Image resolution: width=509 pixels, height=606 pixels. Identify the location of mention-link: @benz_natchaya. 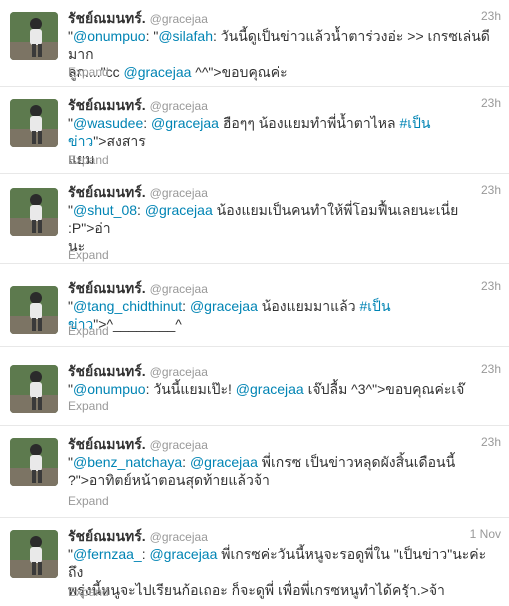
(127, 462).